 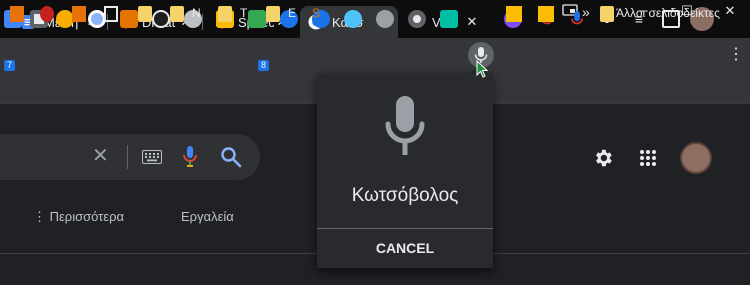 I want to click on nav-more: ⋮ Περισσότερα, so click(x=78, y=217).